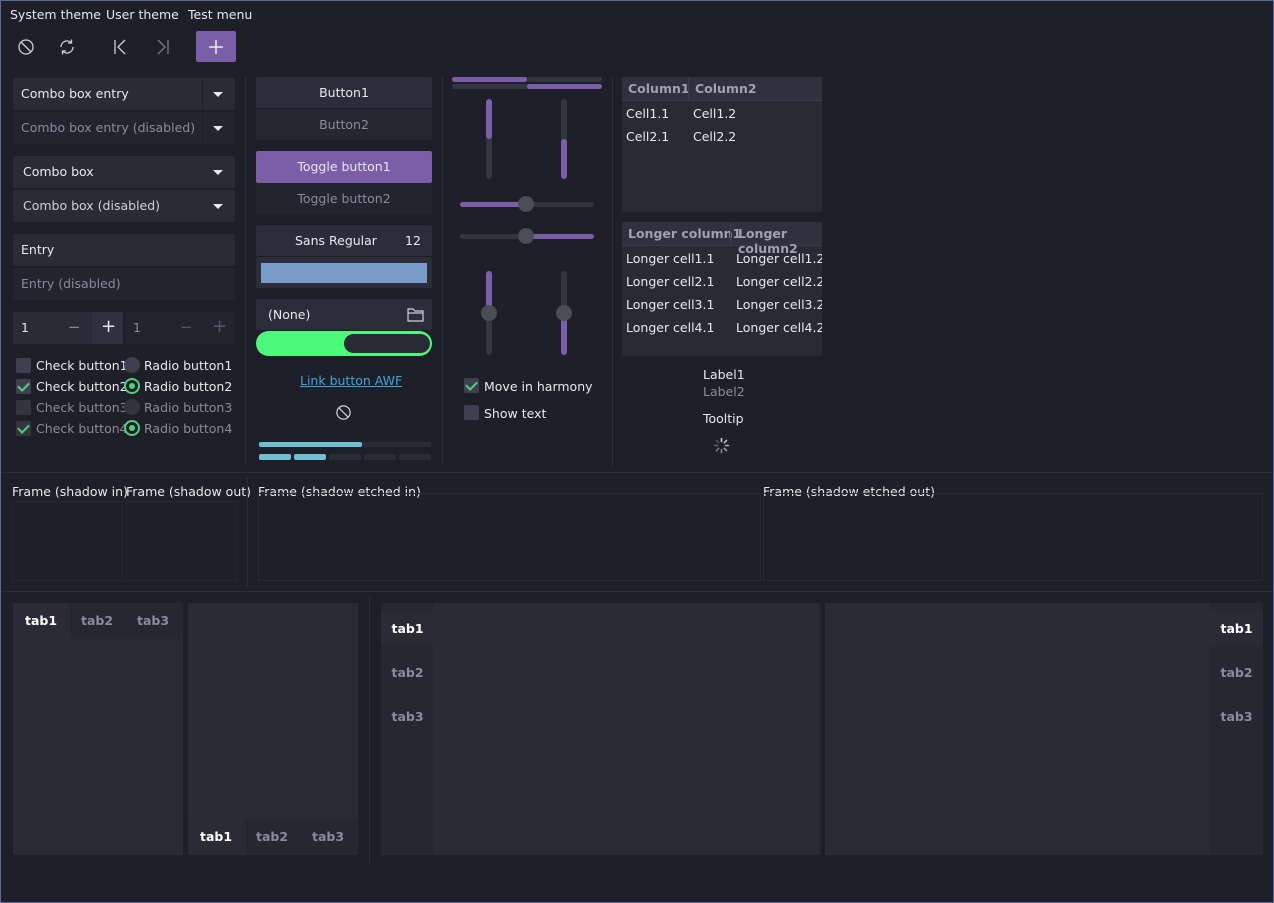 This screenshot has height=903, width=1274. What do you see at coordinates (726, 88) in the screenshot?
I see `tree-1-column2: Column2` at bounding box center [726, 88].